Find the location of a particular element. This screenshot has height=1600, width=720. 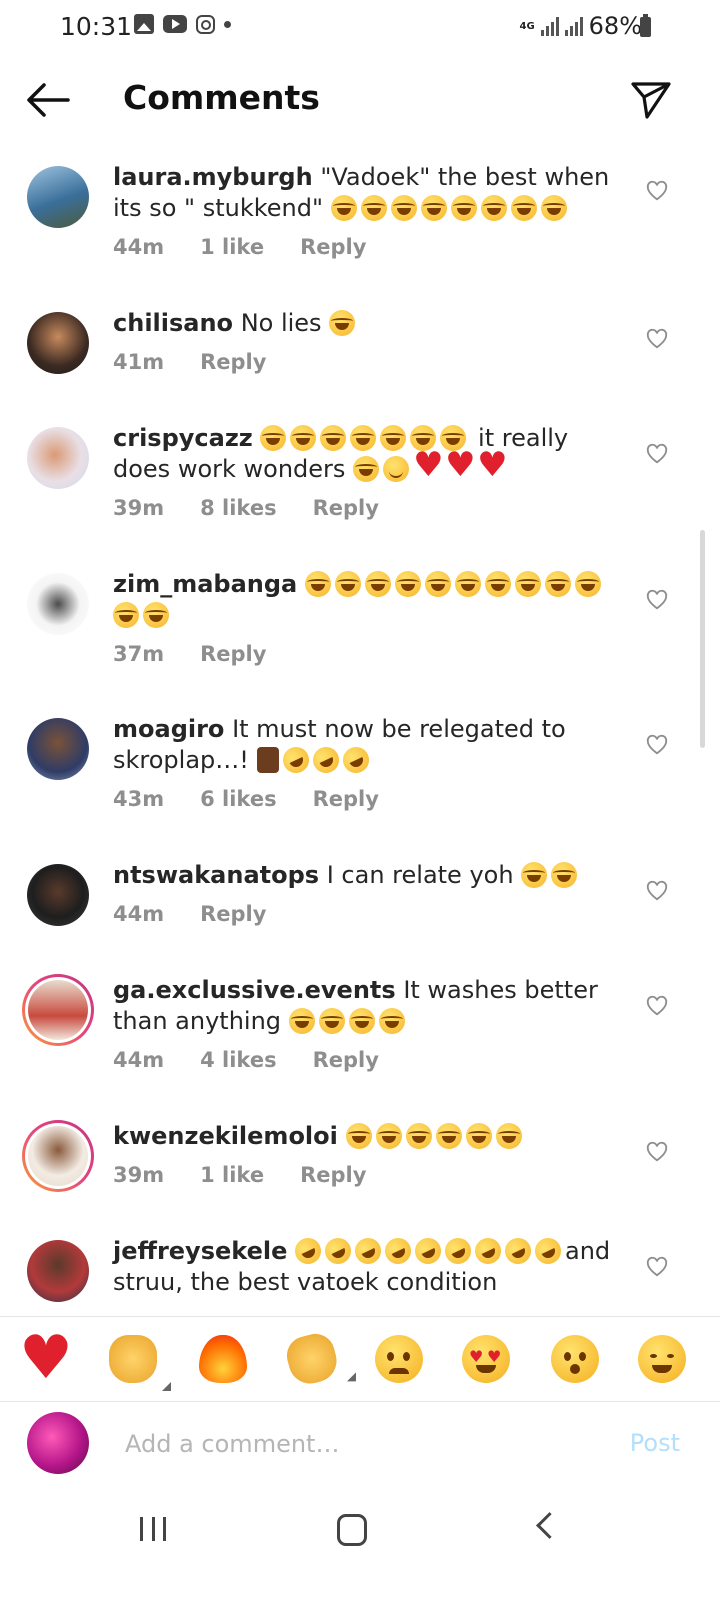

raising-hands-icon is located at coordinates (140, 1363).